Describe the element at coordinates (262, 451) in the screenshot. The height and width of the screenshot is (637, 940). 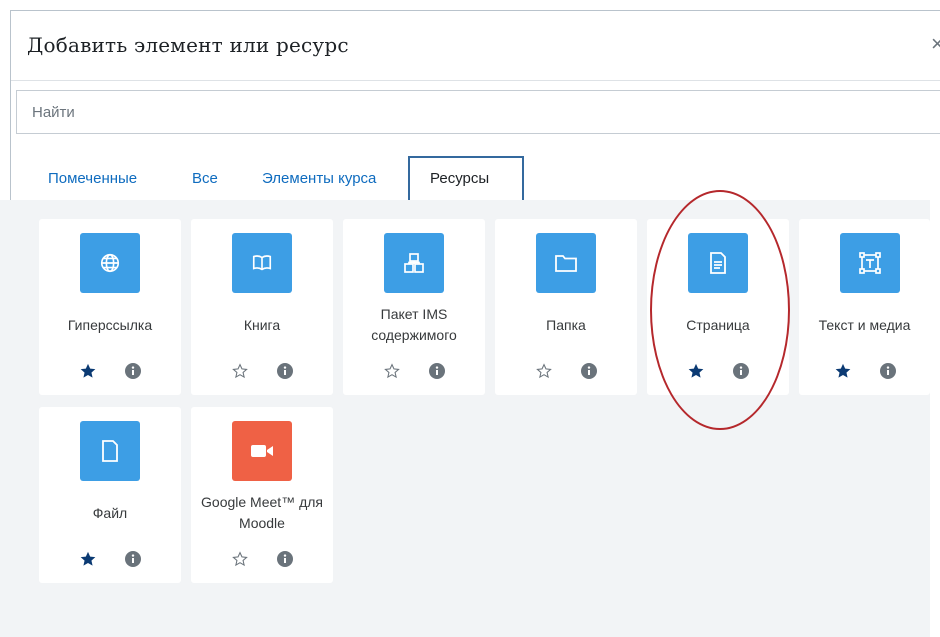
I see `video-camera-icon` at that location.